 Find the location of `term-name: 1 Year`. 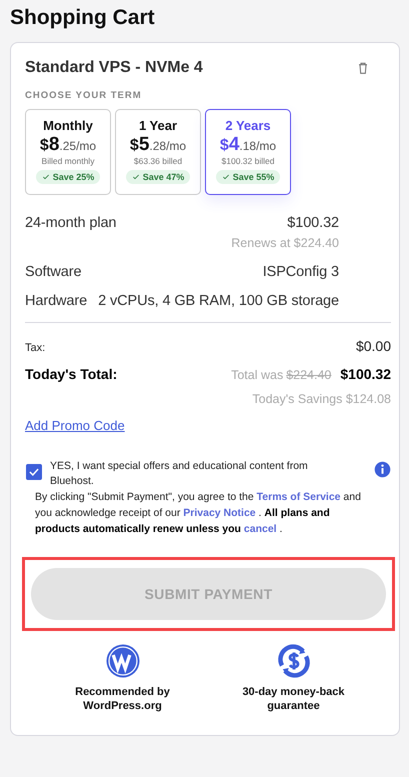

term-name: 1 Year is located at coordinates (158, 125).